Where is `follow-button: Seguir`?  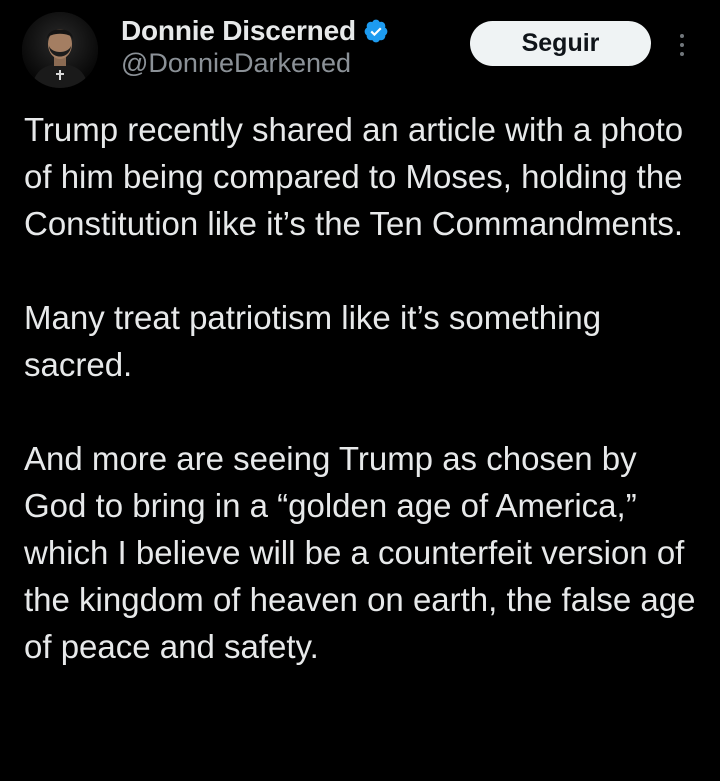 follow-button: Seguir is located at coordinates (560, 43).